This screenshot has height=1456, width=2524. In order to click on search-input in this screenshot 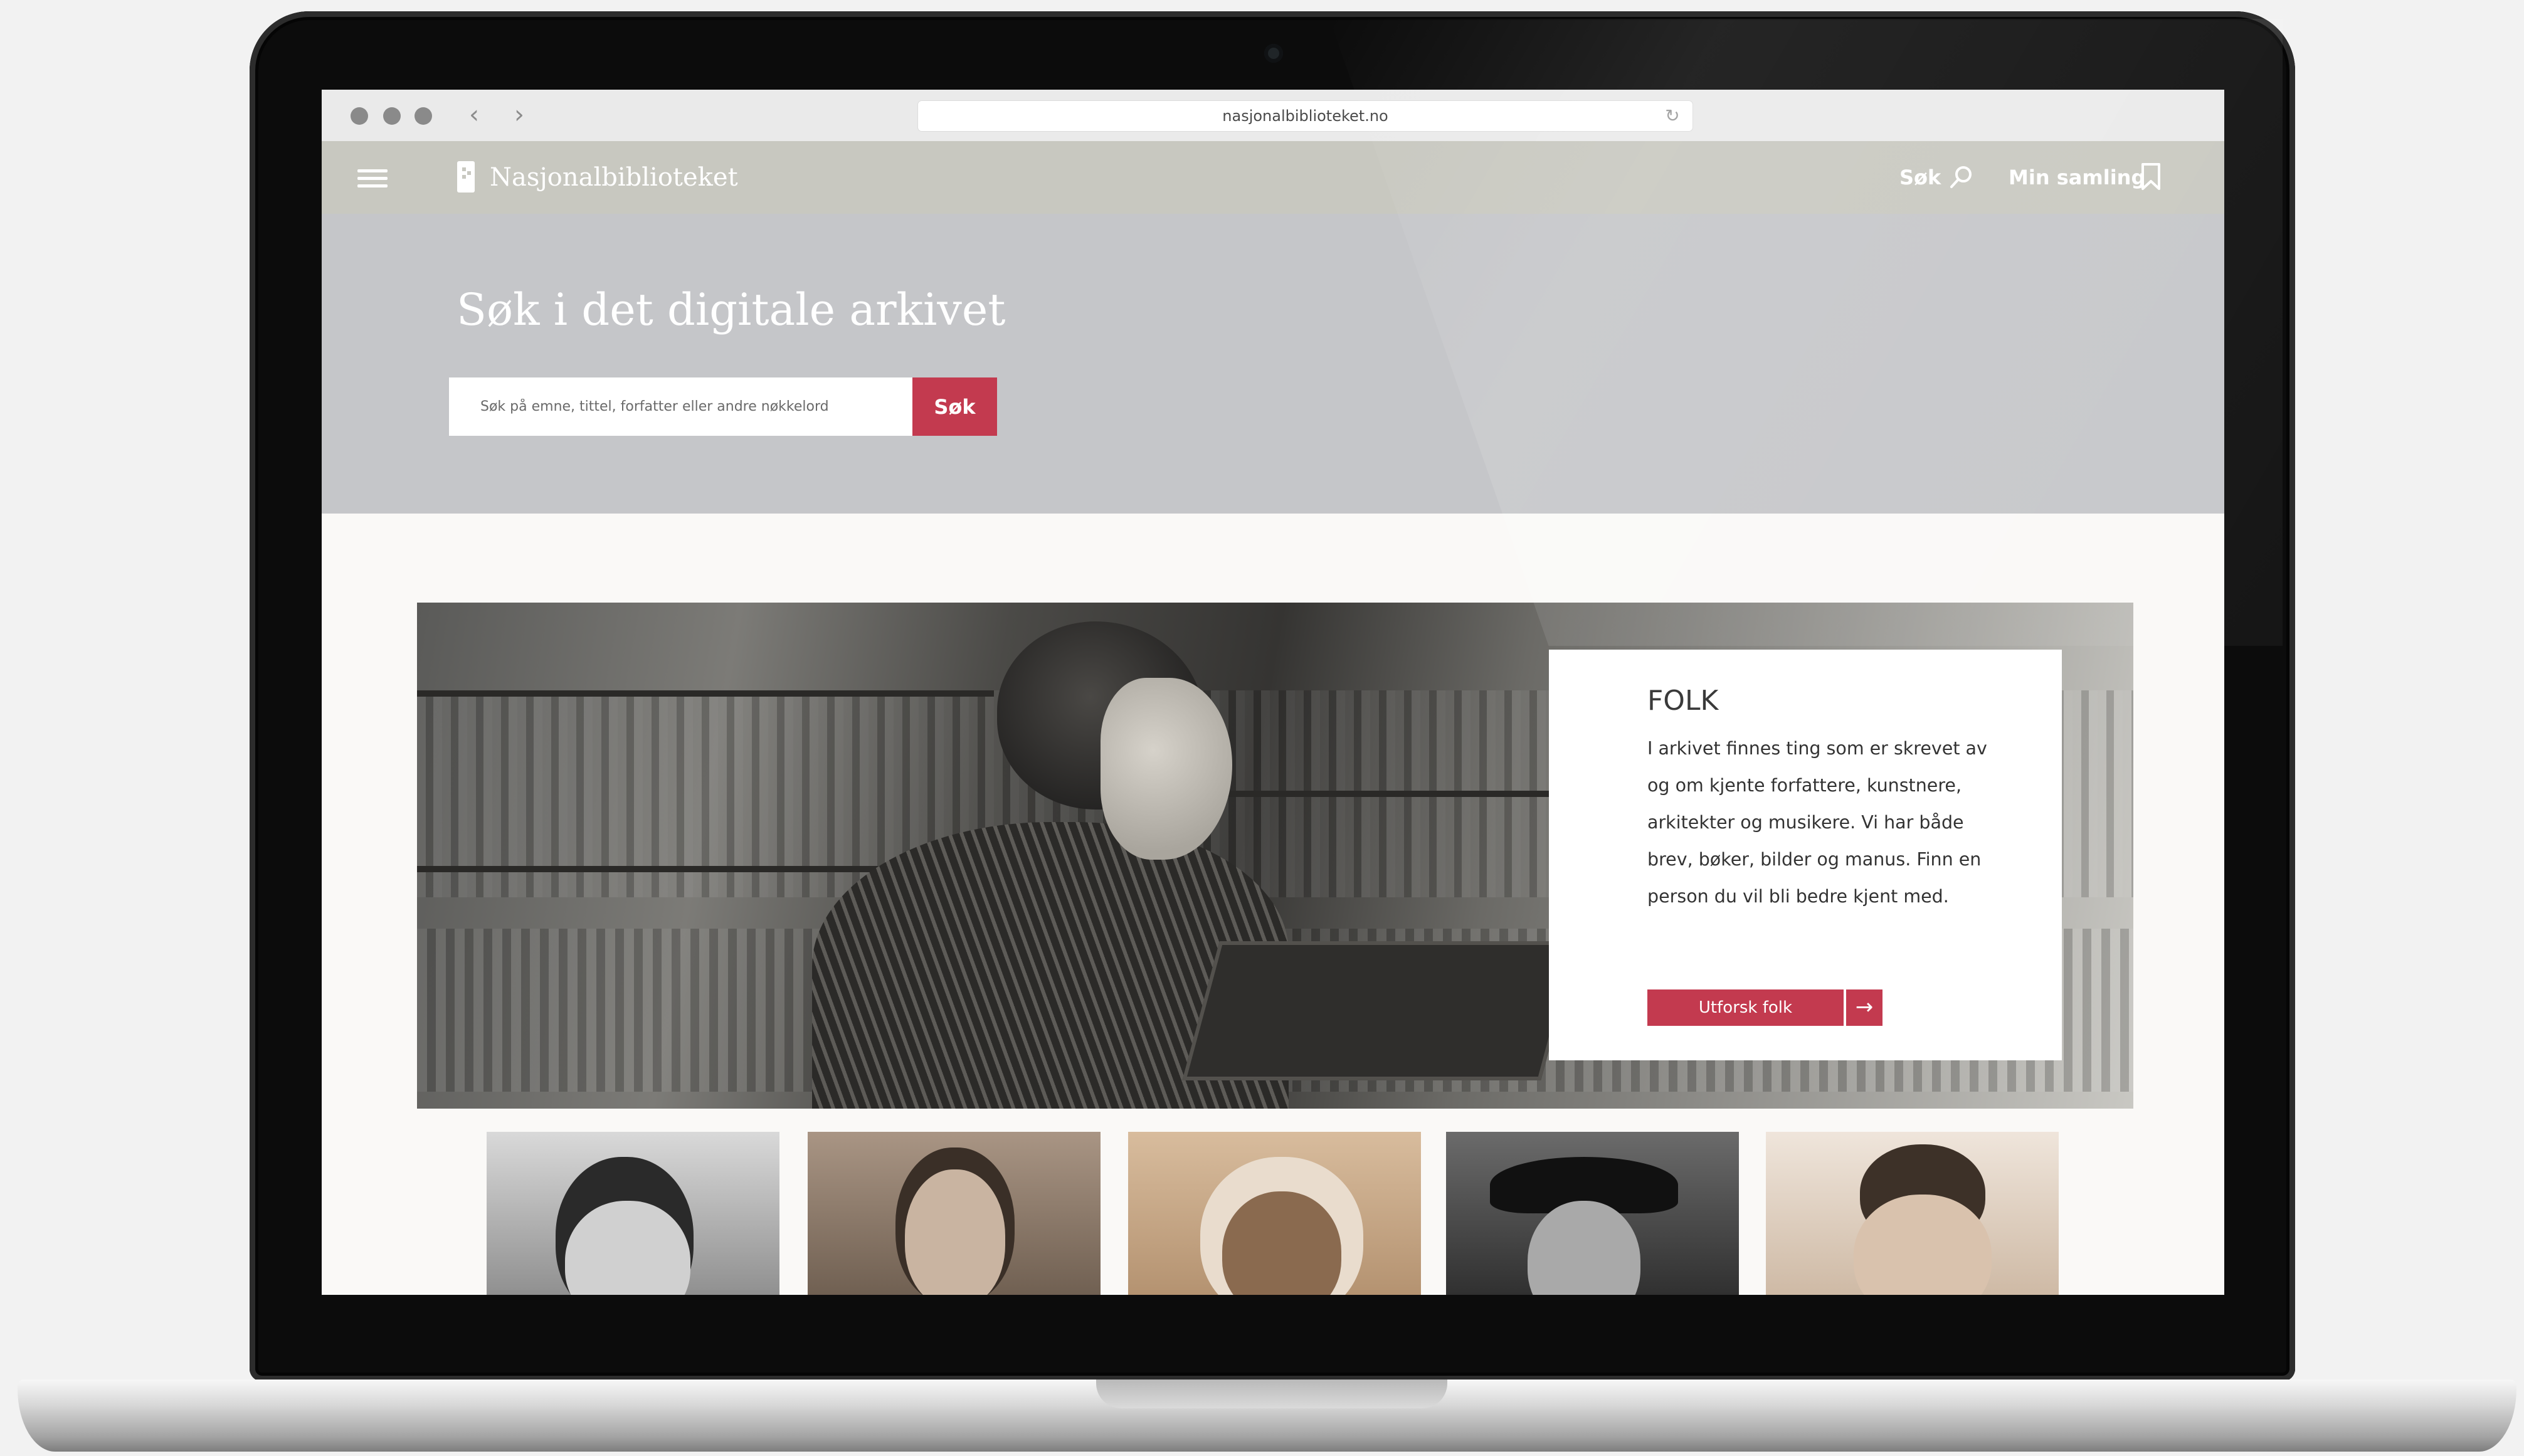, I will do `click(681, 407)`.